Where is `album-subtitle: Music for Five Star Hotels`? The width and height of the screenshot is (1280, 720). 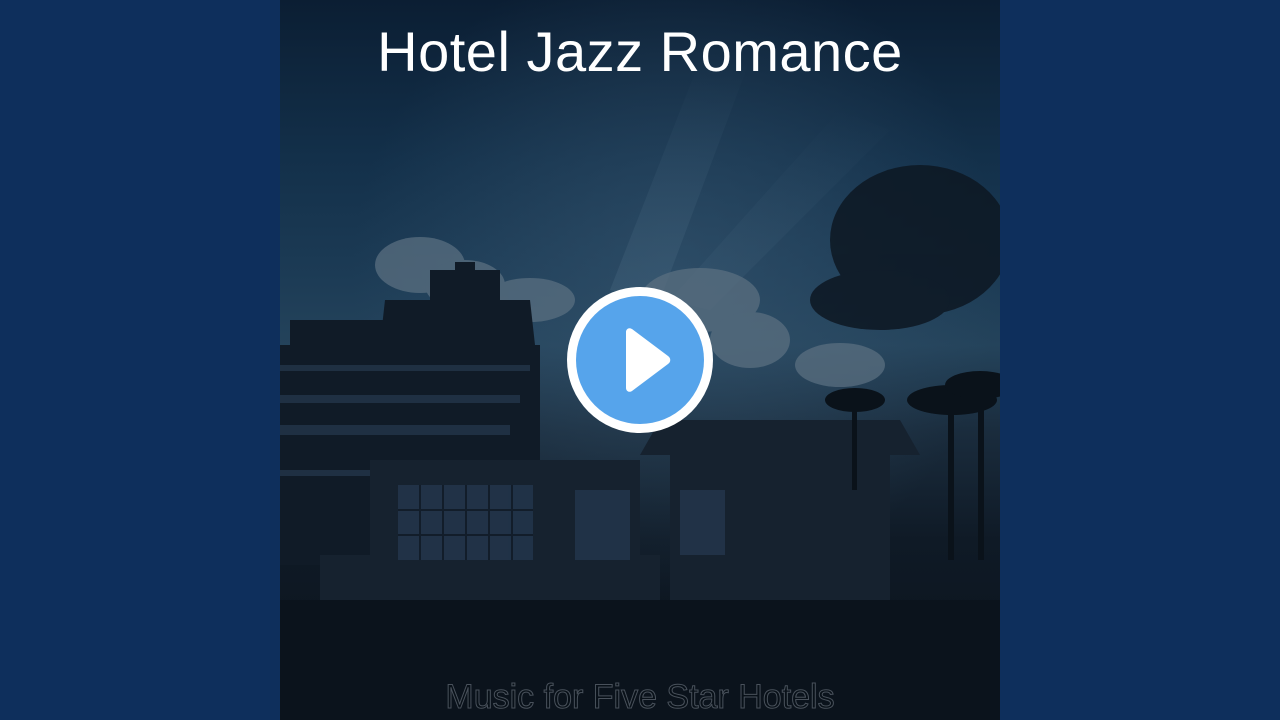
album-subtitle: Music for Five Star Hotels is located at coordinates (640, 697).